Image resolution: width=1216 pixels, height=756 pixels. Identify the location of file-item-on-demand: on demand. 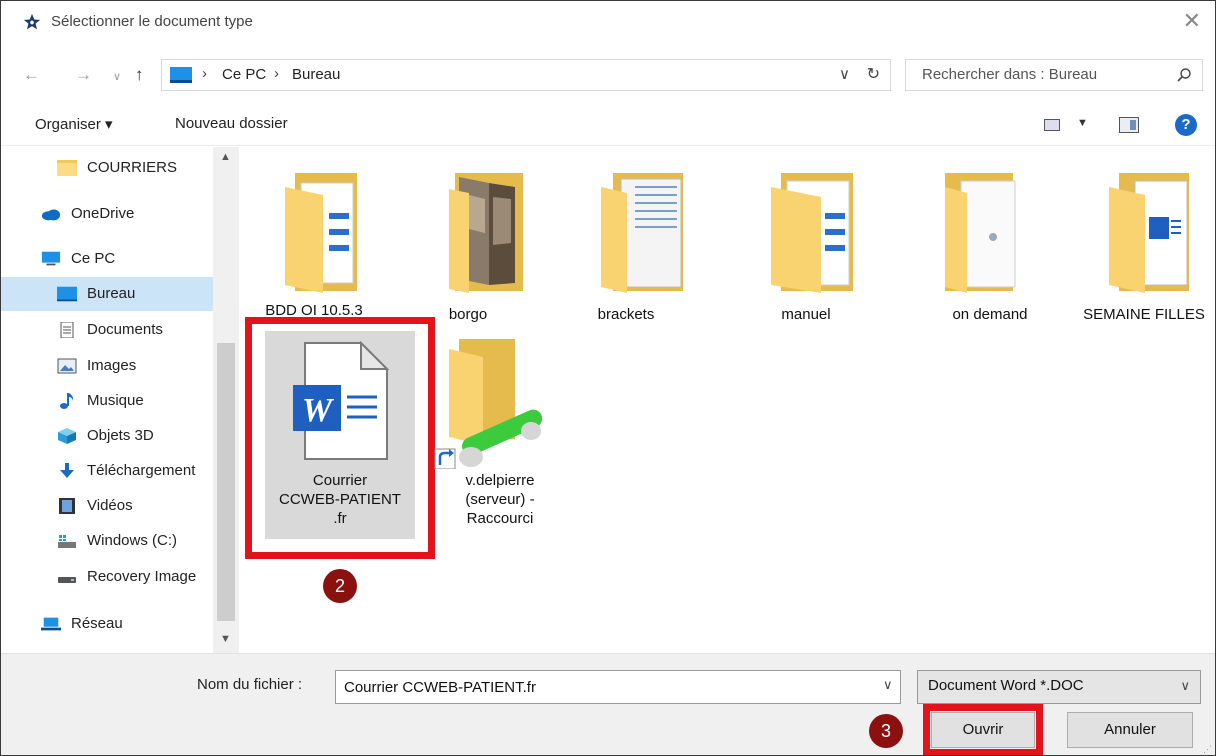
(990, 247).